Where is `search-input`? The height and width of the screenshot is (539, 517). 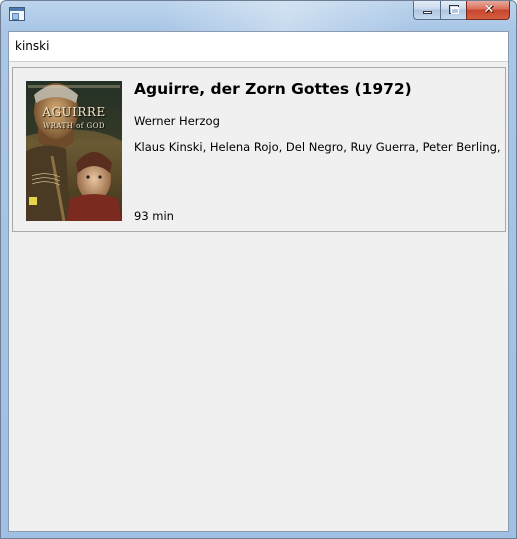
search-input is located at coordinates (255, 46).